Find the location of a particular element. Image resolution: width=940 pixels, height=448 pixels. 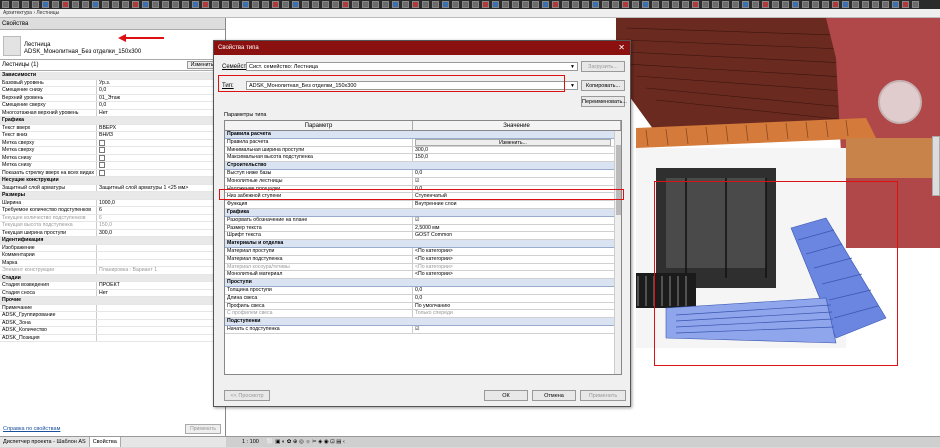

parameter-group: Строительство is located at coordinates (423, 166).